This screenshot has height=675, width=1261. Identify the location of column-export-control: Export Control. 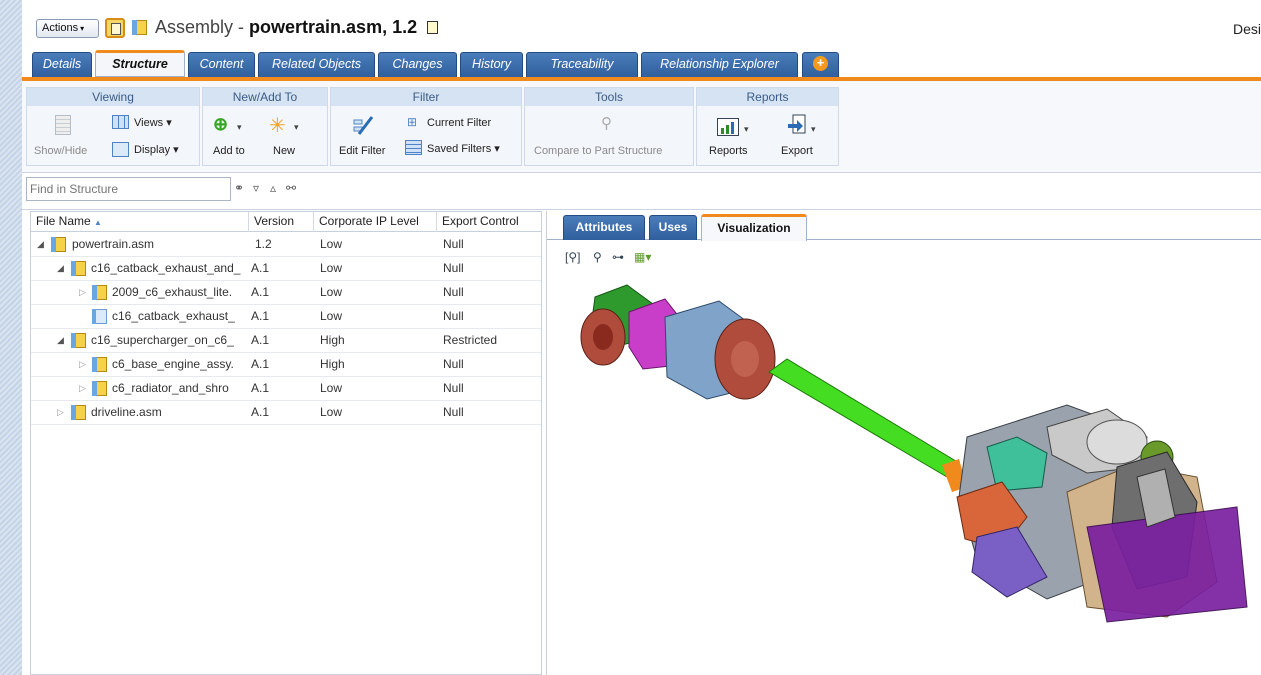
(490, 222).